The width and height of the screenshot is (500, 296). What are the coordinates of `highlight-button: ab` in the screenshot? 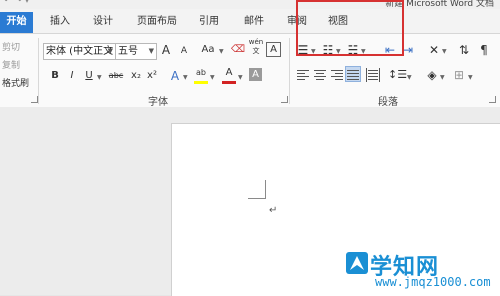 It's located at (201, 73).